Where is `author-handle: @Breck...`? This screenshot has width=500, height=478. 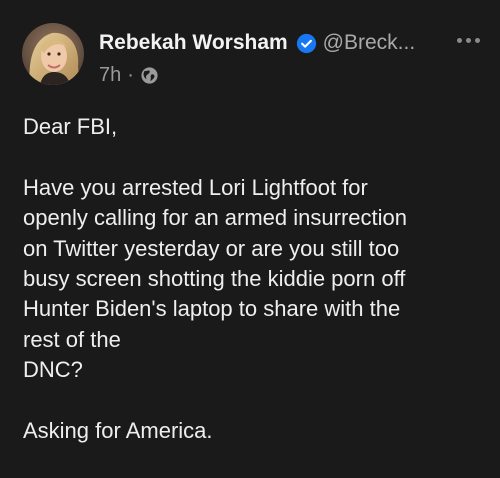
author-handle: @Breck... is located at coordinates (369, 43).